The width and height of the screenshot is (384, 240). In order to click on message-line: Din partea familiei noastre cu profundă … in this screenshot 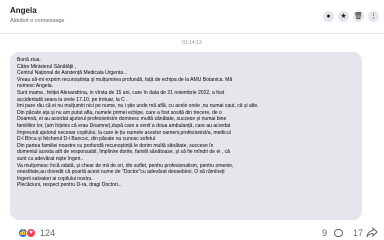, I will do `click(115, 145)`.